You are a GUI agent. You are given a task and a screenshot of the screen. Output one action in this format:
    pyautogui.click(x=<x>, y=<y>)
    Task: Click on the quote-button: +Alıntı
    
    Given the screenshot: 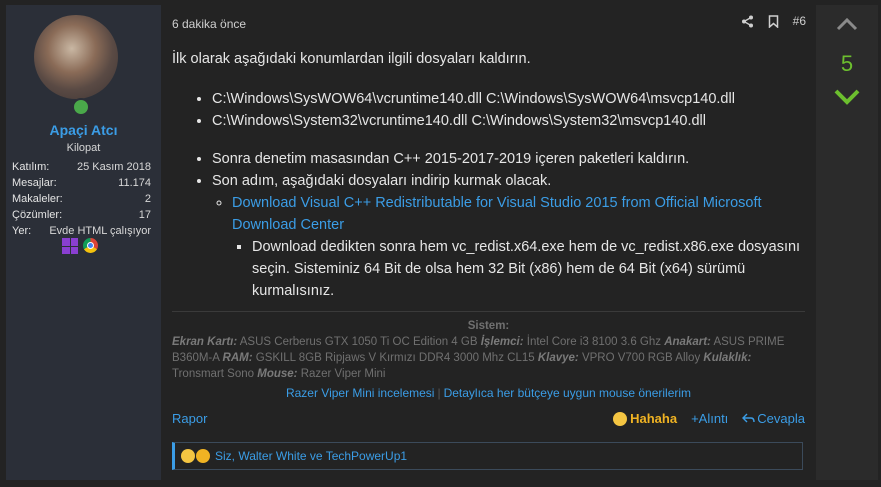 What is the action you would take?
    pyautogui.click(x=709, y=418)
    